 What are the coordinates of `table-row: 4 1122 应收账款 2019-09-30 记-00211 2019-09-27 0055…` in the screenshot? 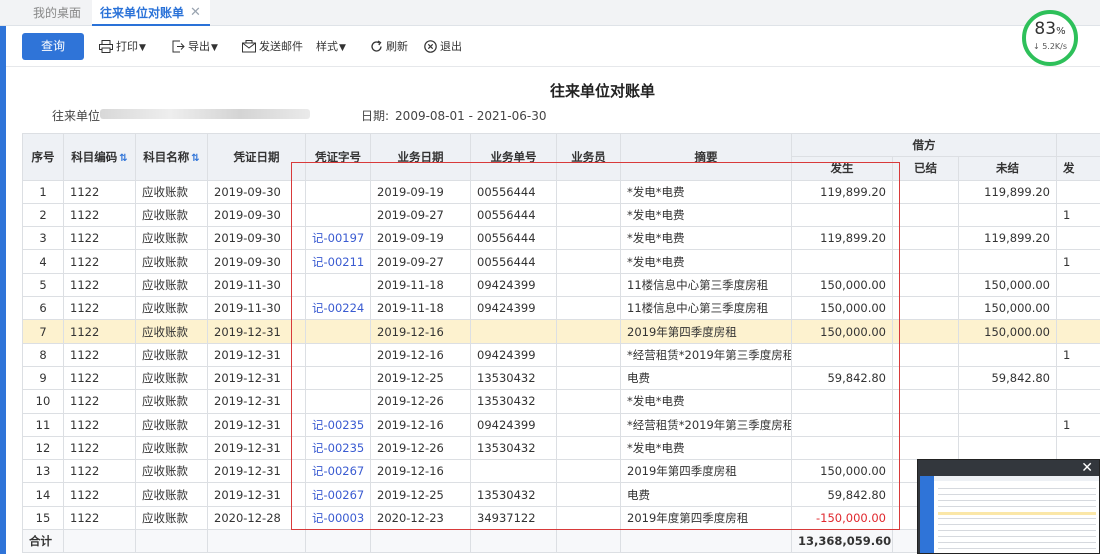 It's located at (561, 261).